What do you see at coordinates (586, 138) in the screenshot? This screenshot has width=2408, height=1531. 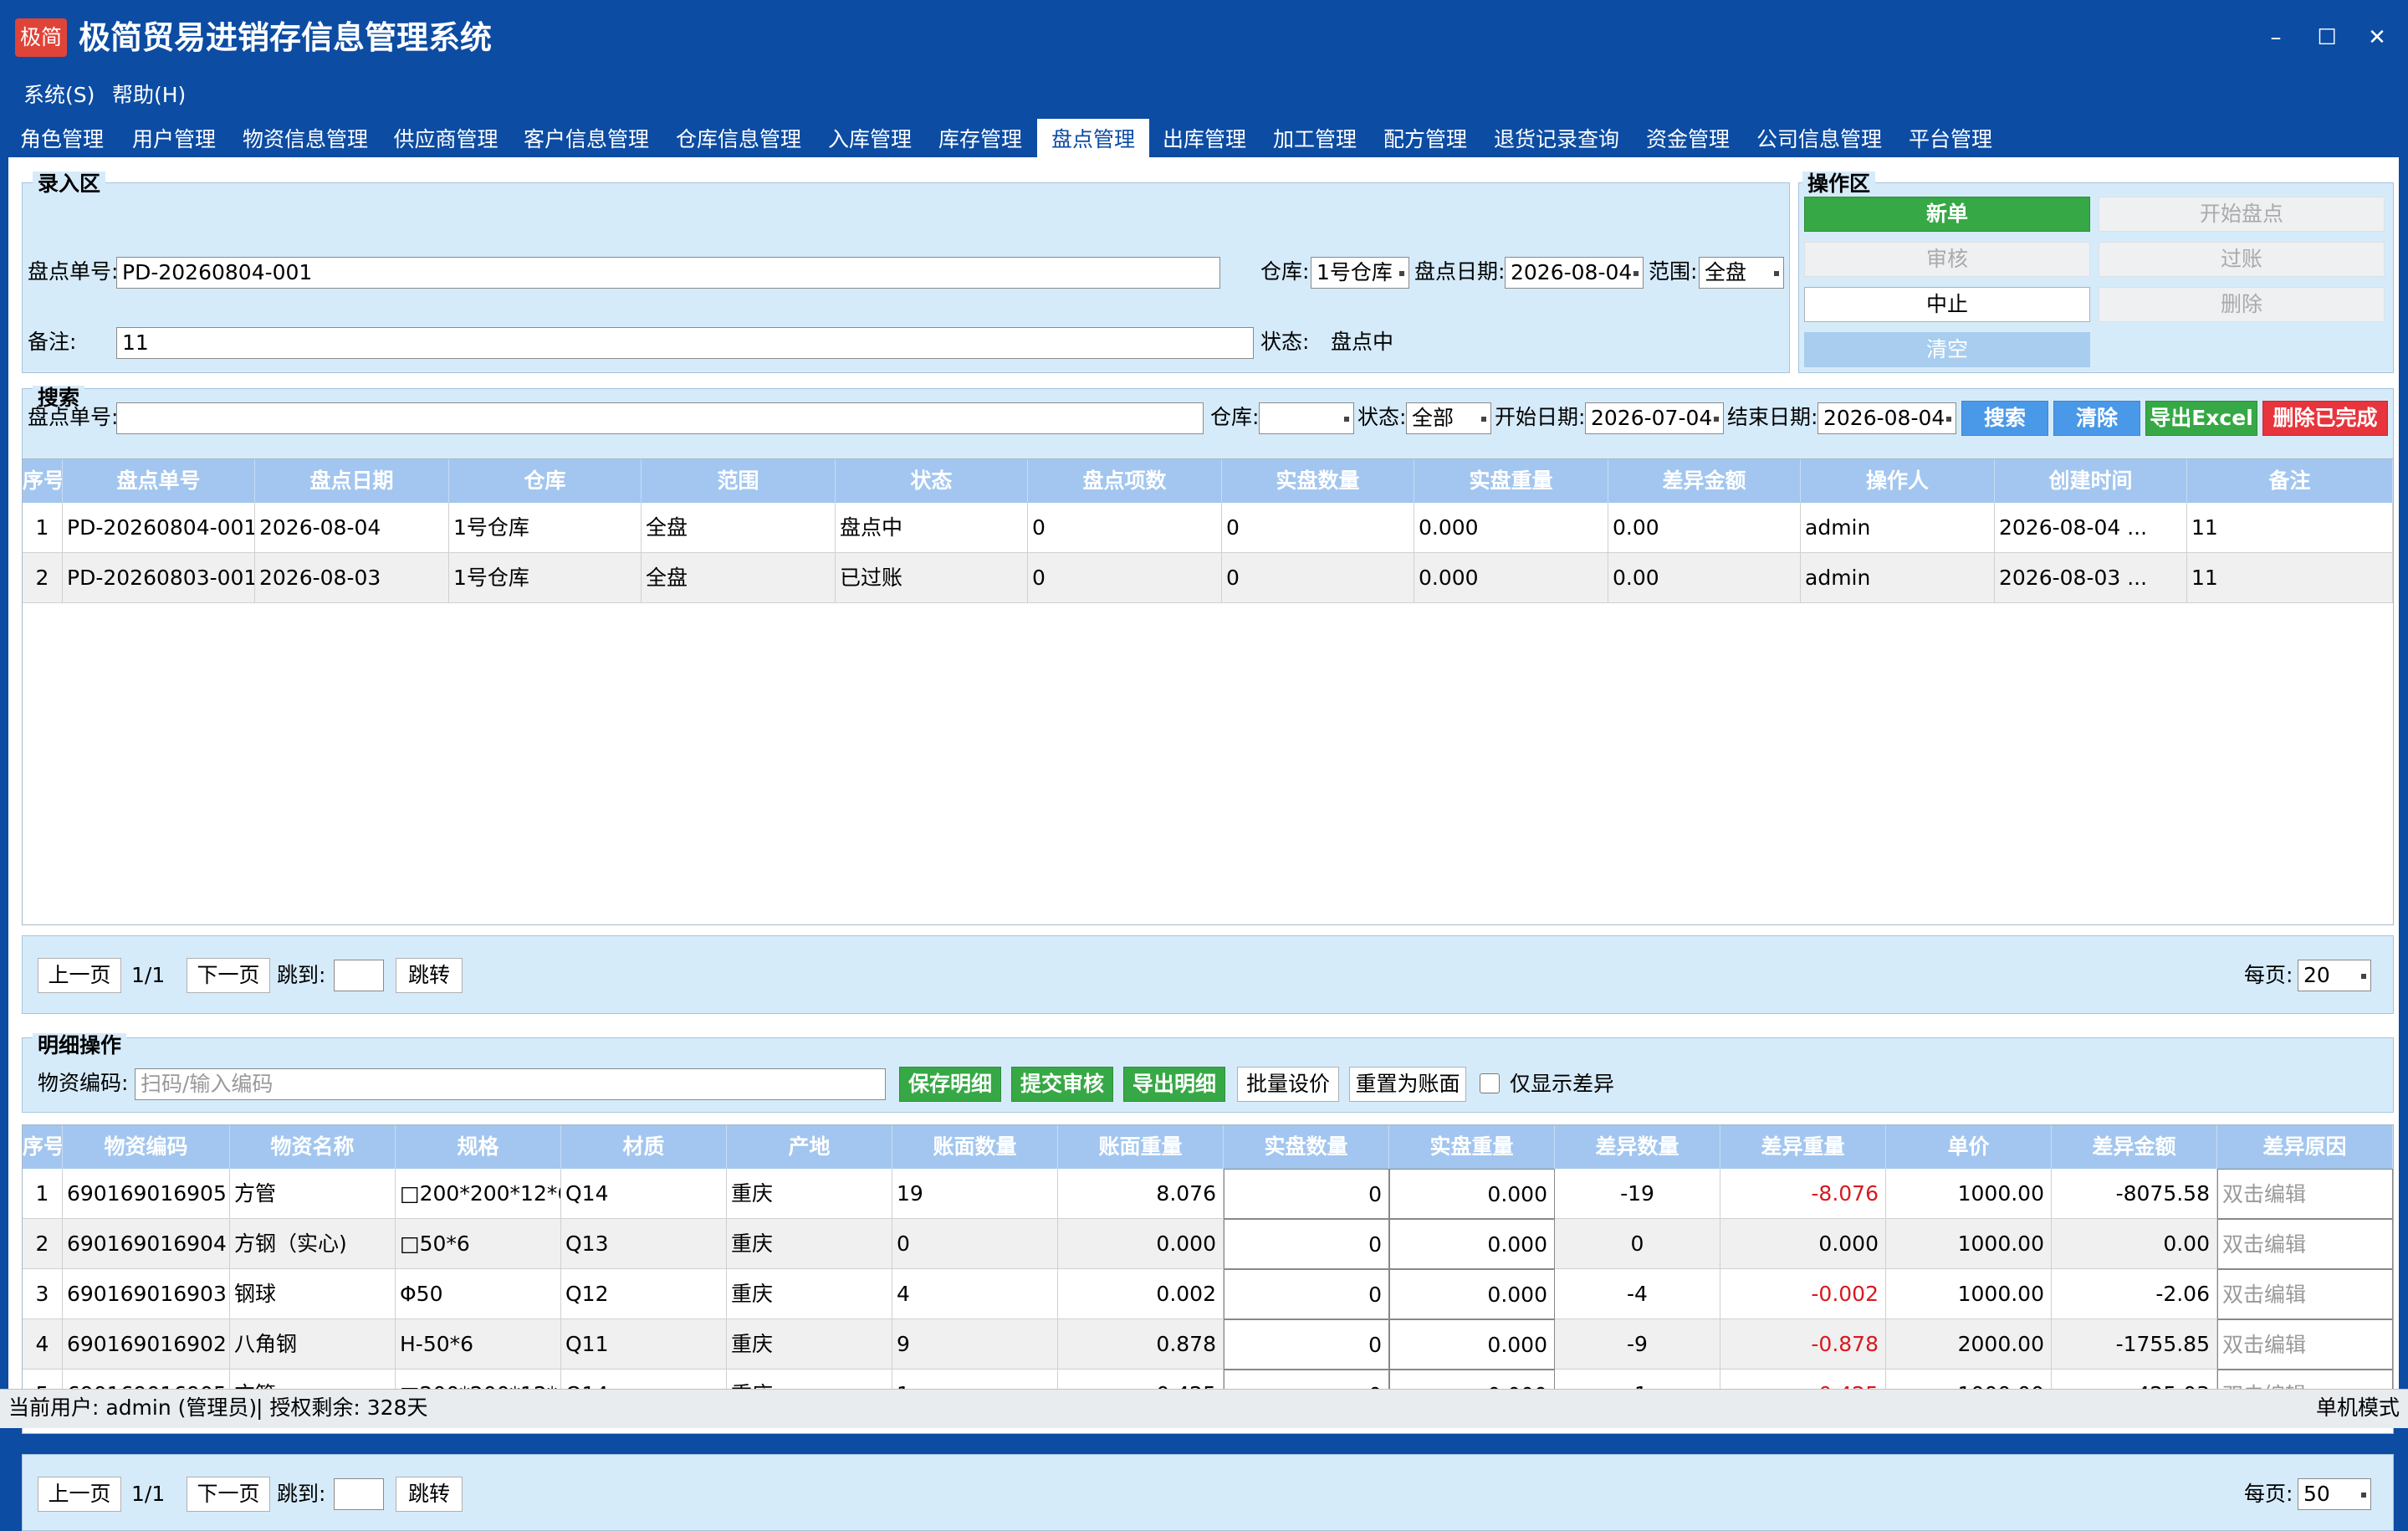 I see `tab-customer: 客户信息管理` at bounding box center [586, 138].